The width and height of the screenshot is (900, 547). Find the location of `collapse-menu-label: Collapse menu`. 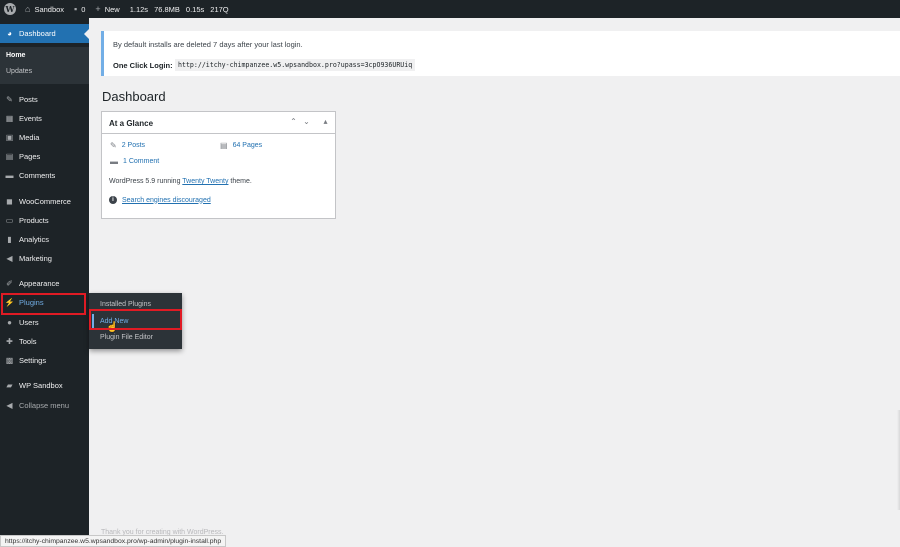

collapse-menu-label: Collapse menu is located at coordinates (44, 405).